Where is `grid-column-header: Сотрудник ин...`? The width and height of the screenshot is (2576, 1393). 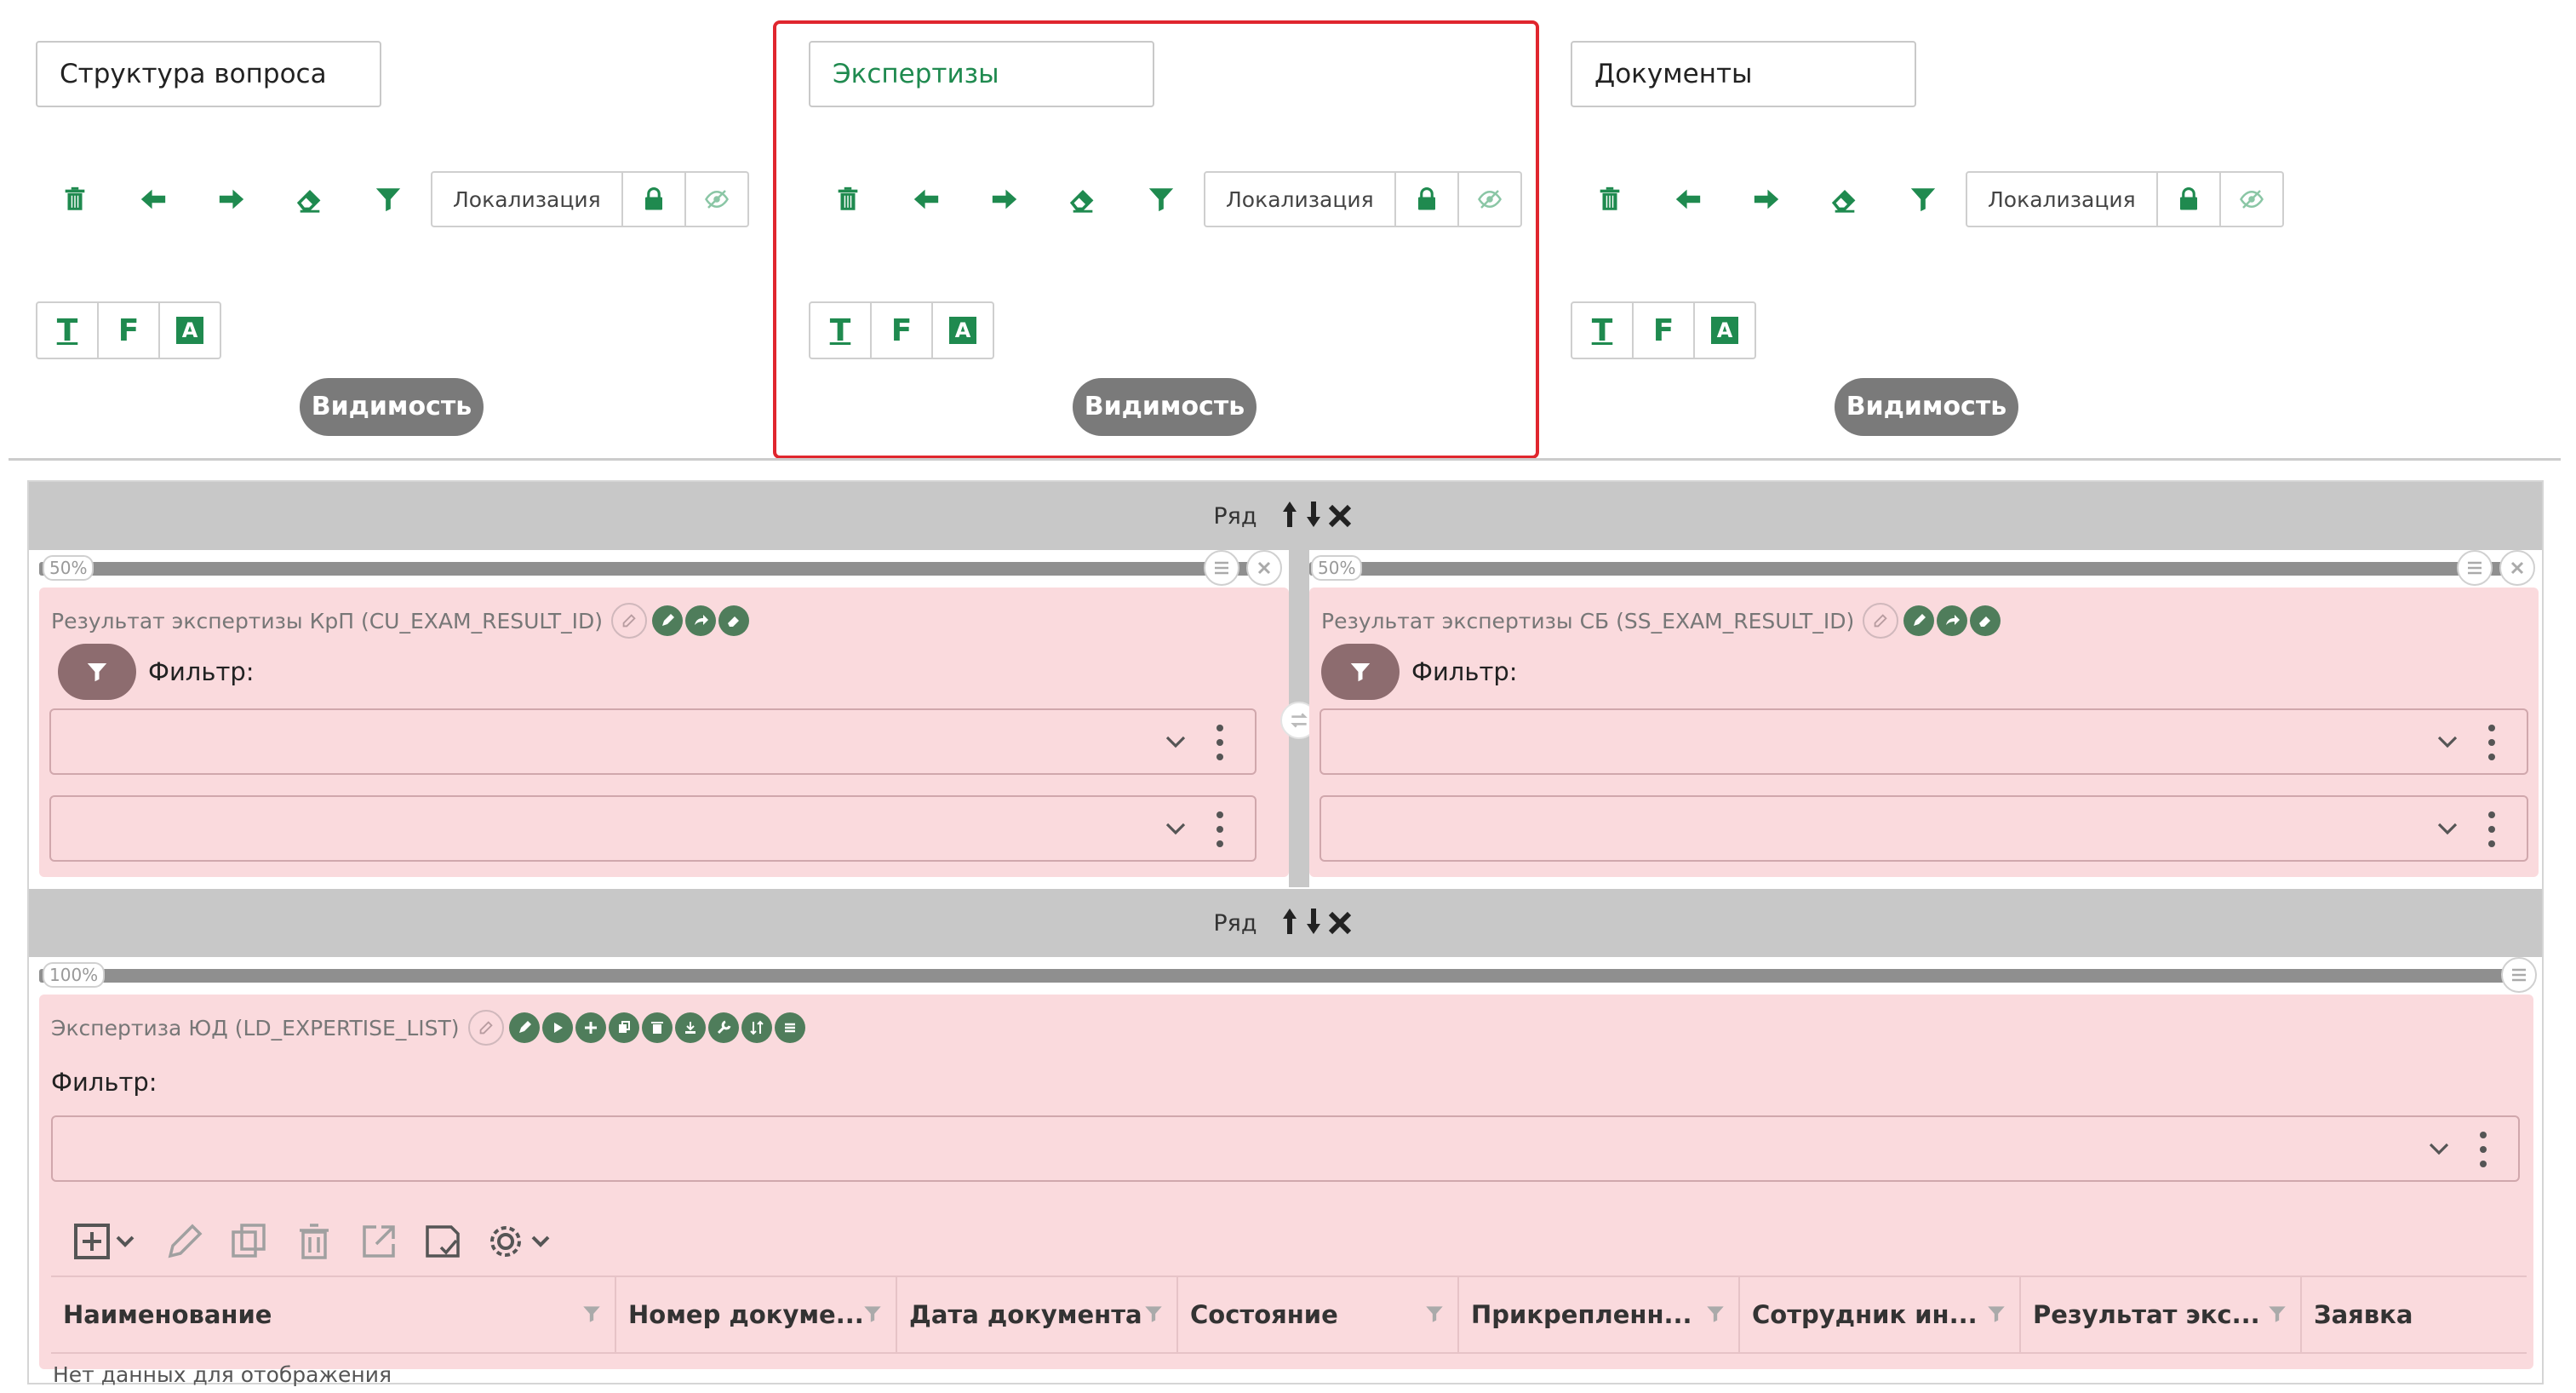
grid-column-header: Сотрудник ин... is located at coordinates (1880, 1314).